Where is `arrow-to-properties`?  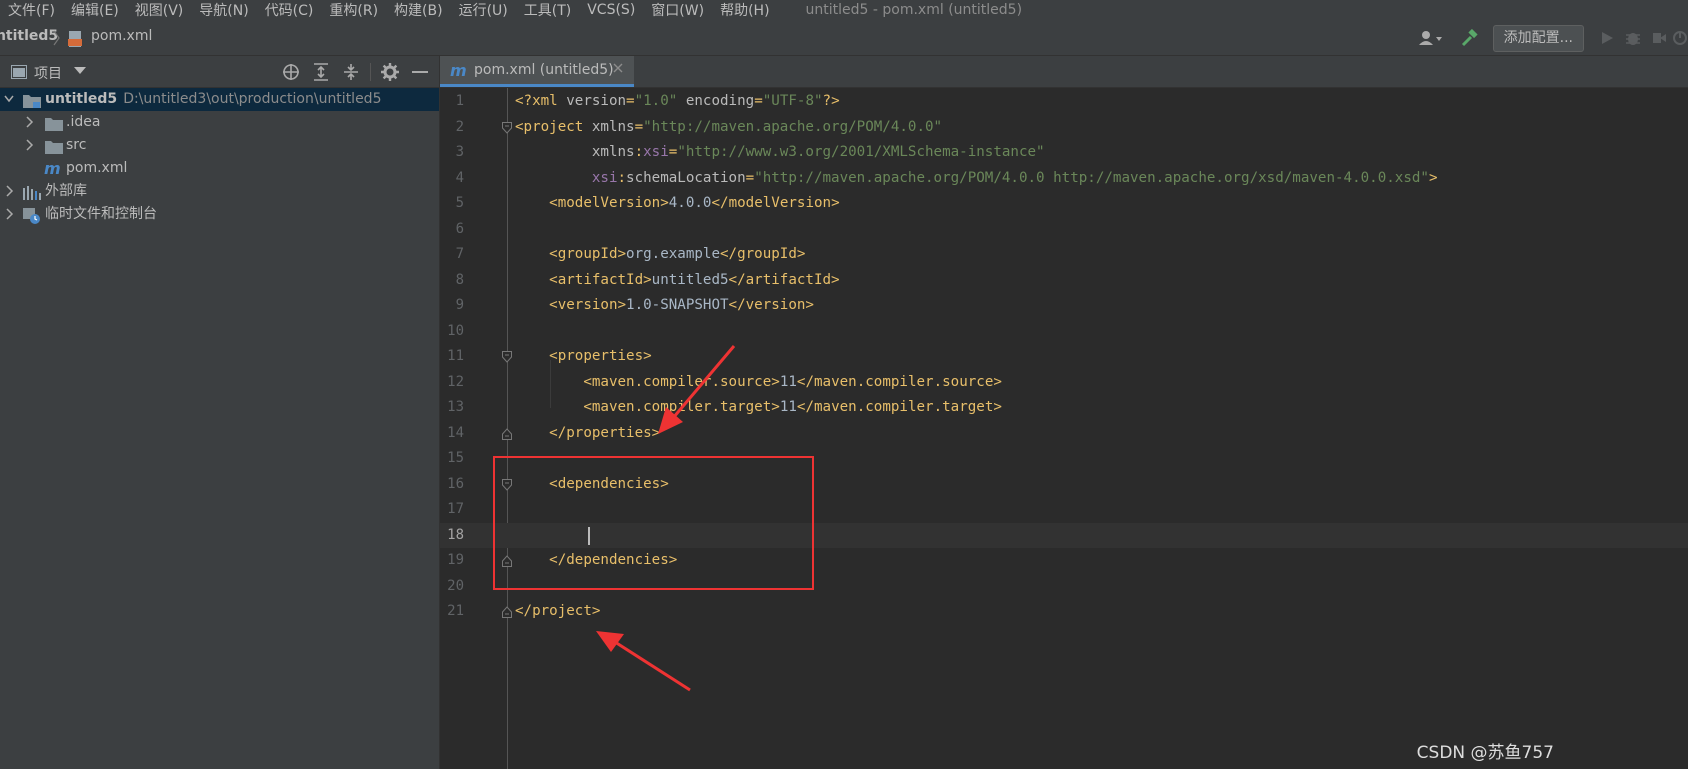 arrow-to-properties is located at coordinates (697, 389).